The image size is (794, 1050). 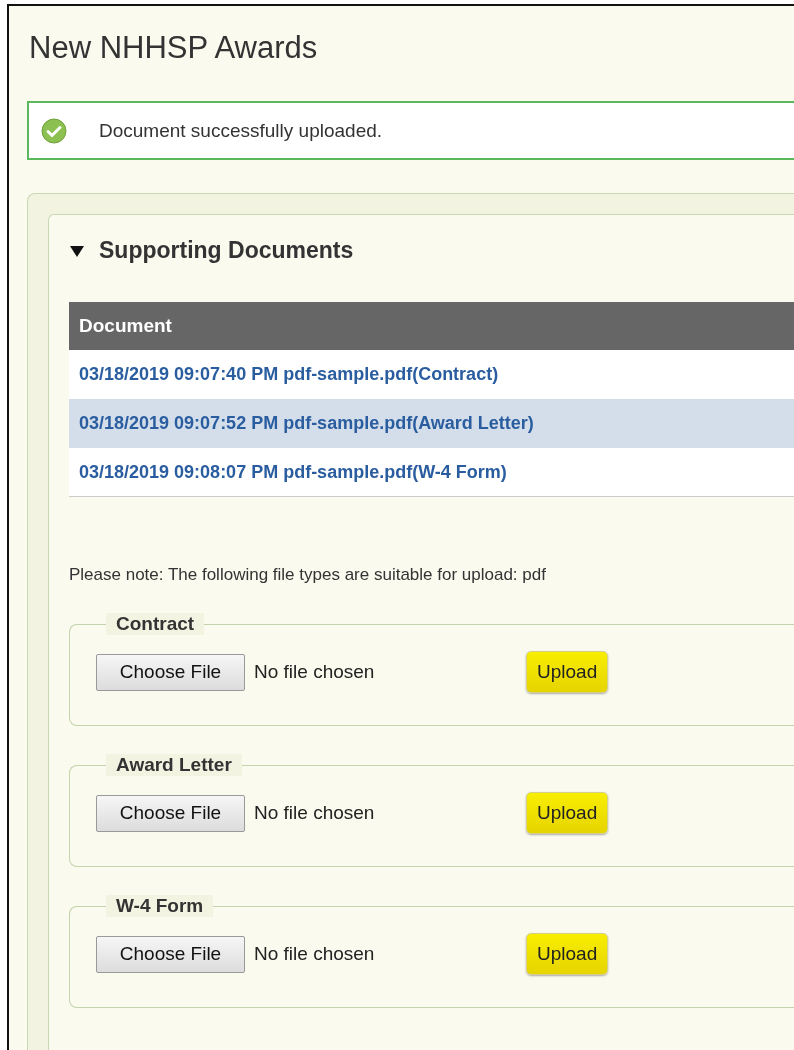 I want to click on document-link: 03/18/2019 09:07:40 PM pdf-sample.pdf(Contract), so click(x=289, y=374).